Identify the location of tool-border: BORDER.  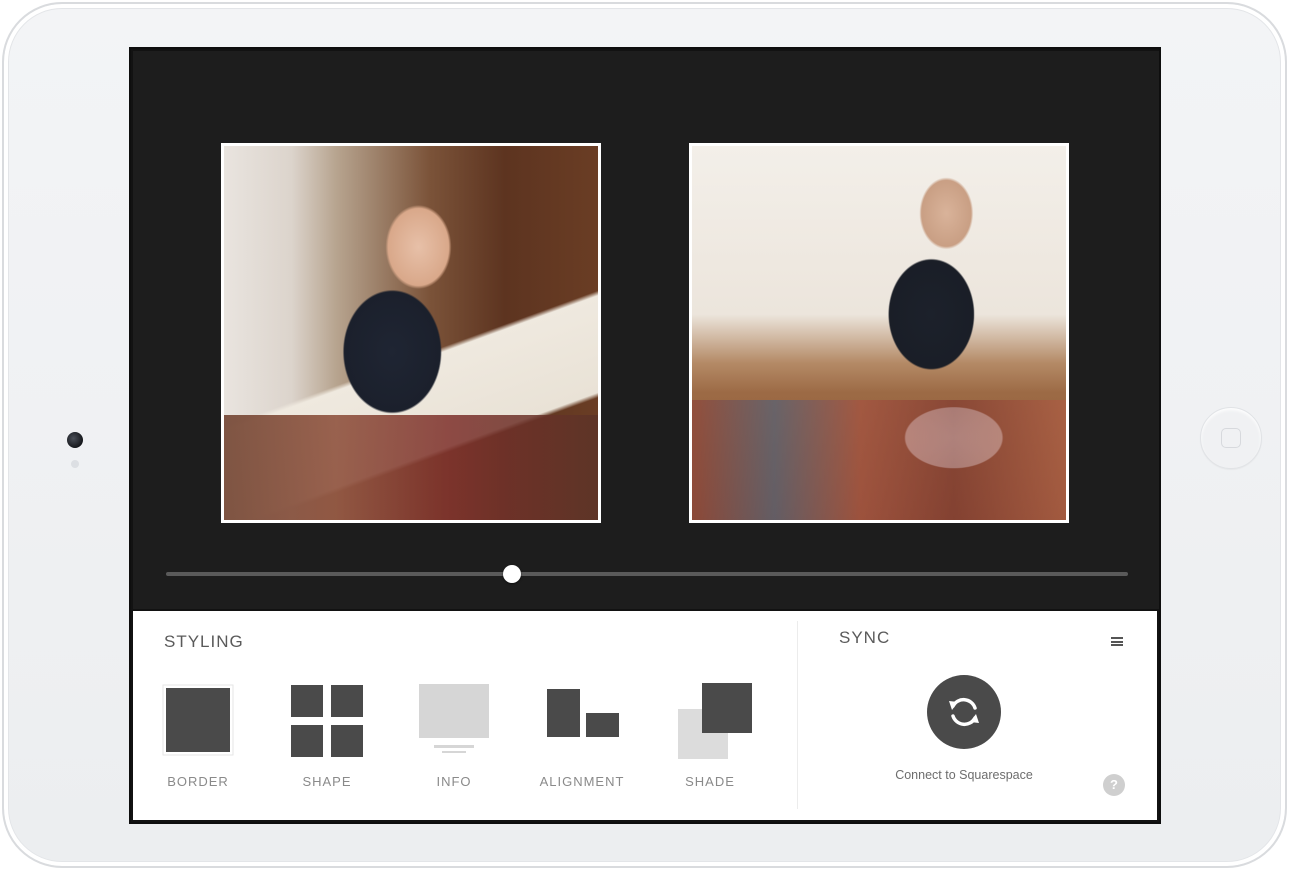
(198, 742).